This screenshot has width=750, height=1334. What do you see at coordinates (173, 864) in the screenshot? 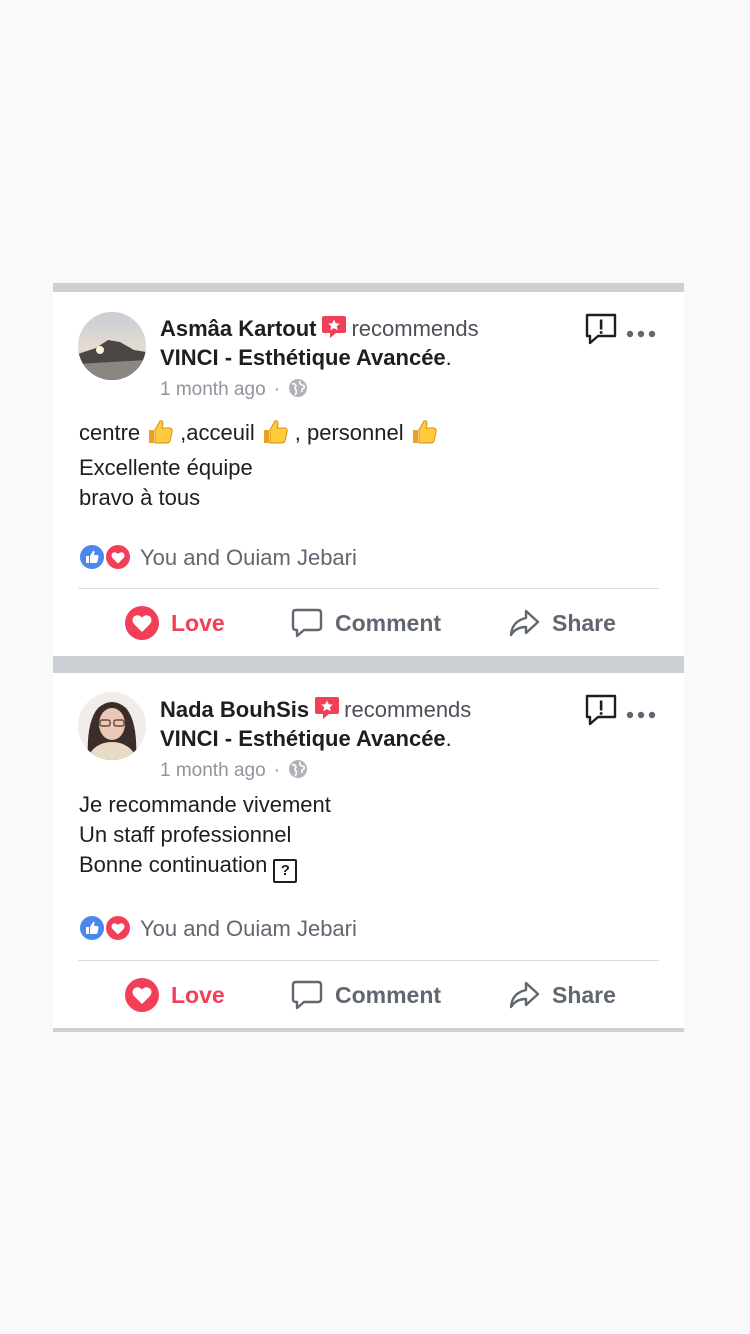
I see `body-word: Bonne continuation` at bounding box center [173, 864].